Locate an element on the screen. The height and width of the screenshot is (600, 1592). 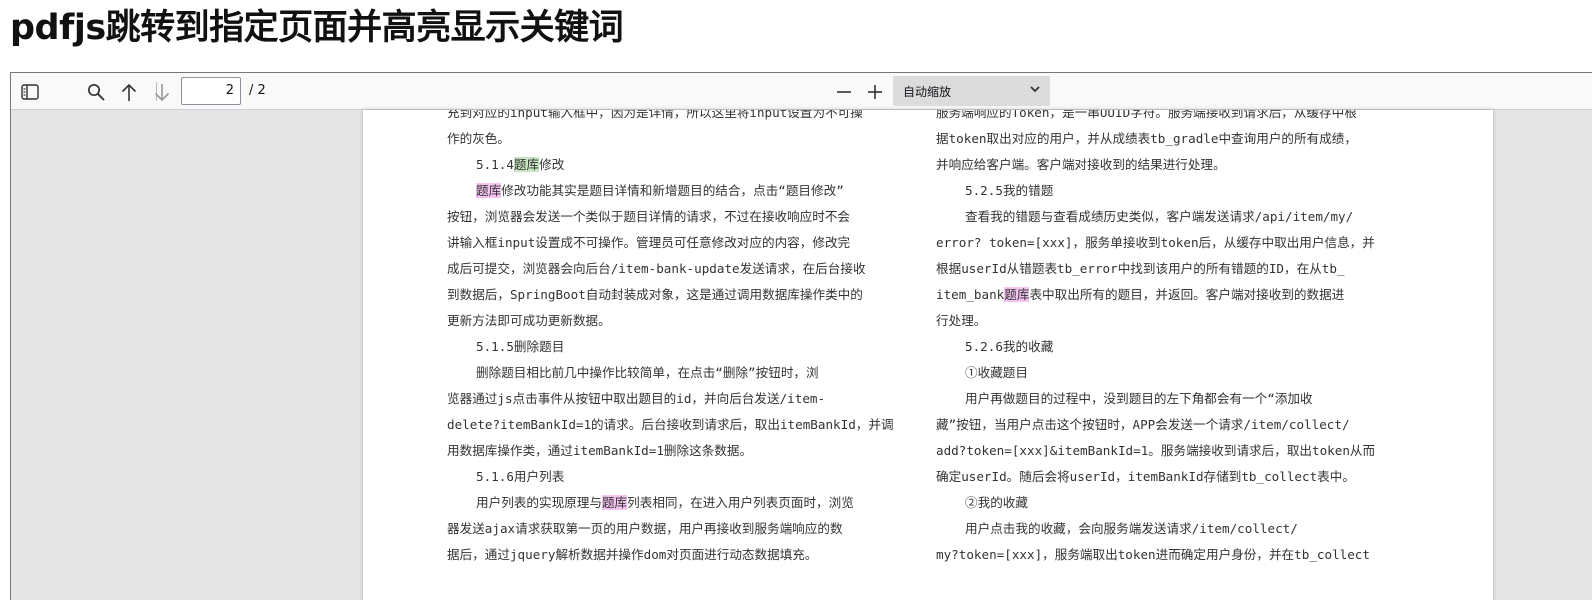
zoom-out-button is located at coordinates (844, 92).